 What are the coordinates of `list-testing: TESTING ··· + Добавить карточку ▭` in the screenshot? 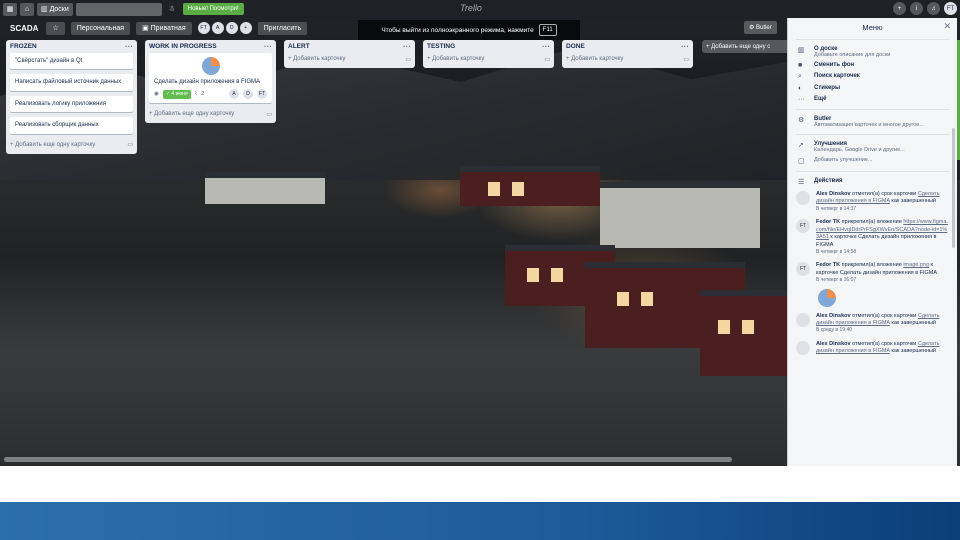 It's located at (488, 54).